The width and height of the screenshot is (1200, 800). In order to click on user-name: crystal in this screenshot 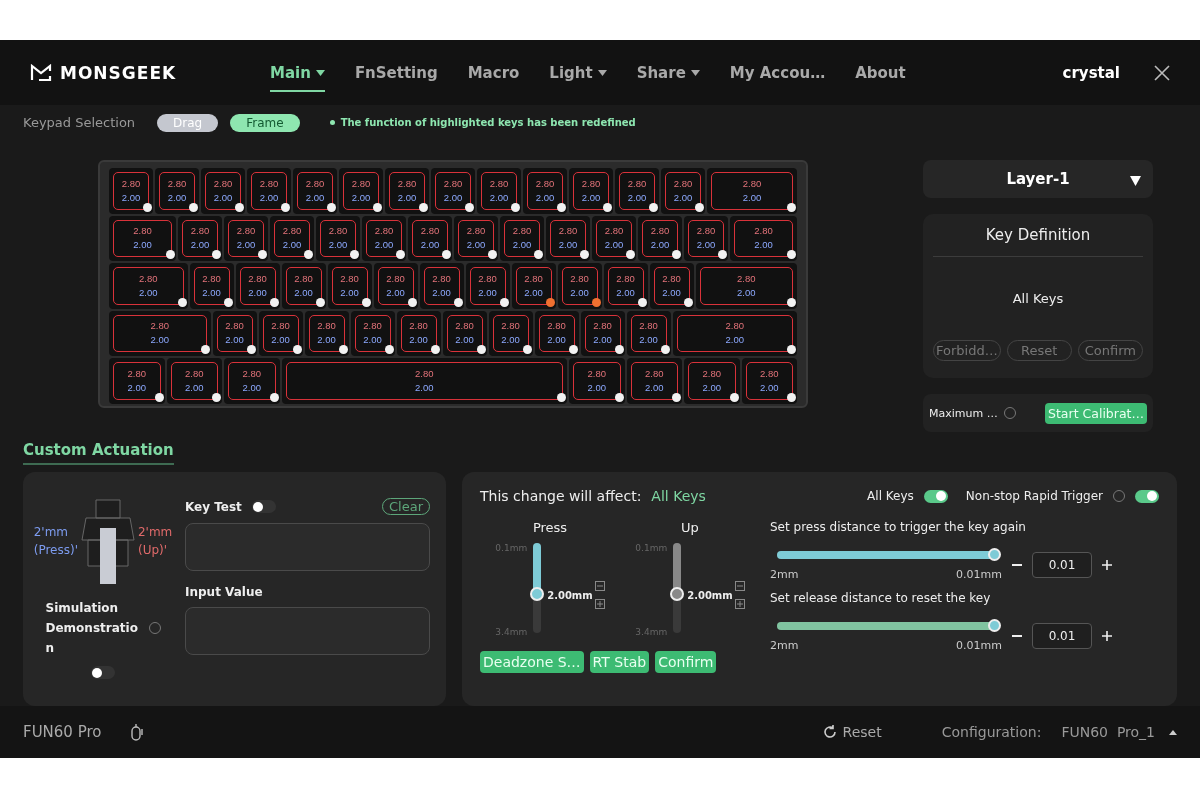, I will do `click(1091, 72)`.